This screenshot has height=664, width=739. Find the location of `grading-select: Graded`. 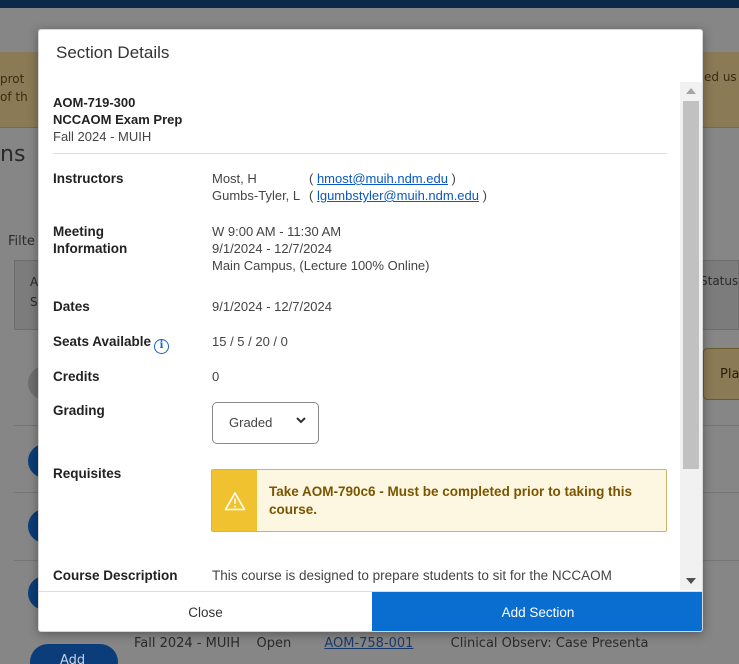

grading-select: Graded is located at coordinates (265, 423).